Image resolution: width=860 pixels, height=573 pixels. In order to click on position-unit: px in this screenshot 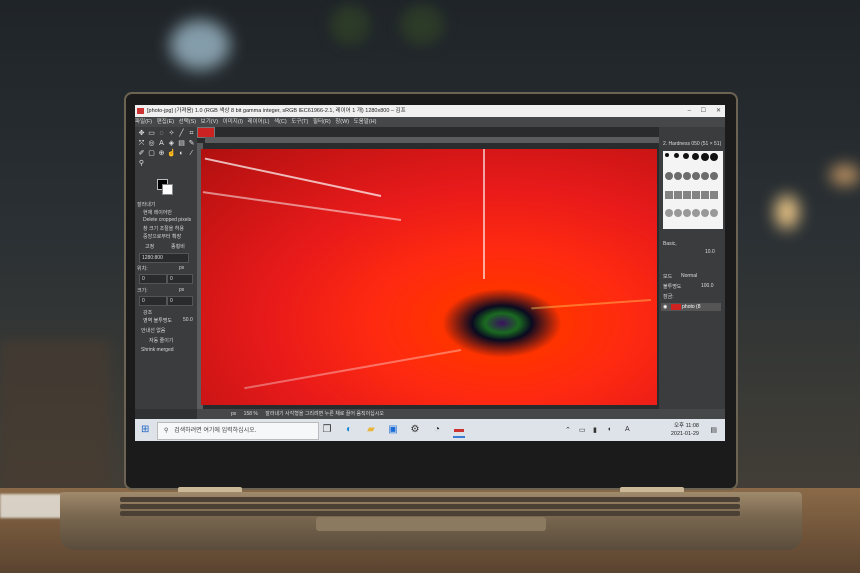, I will do `click(181, 268)`.